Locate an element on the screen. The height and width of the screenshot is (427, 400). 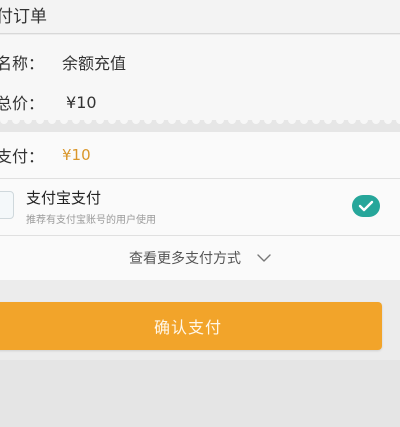
more-payment-methods-label: 查看更多支付方式 is located at coordinates (185, 259).